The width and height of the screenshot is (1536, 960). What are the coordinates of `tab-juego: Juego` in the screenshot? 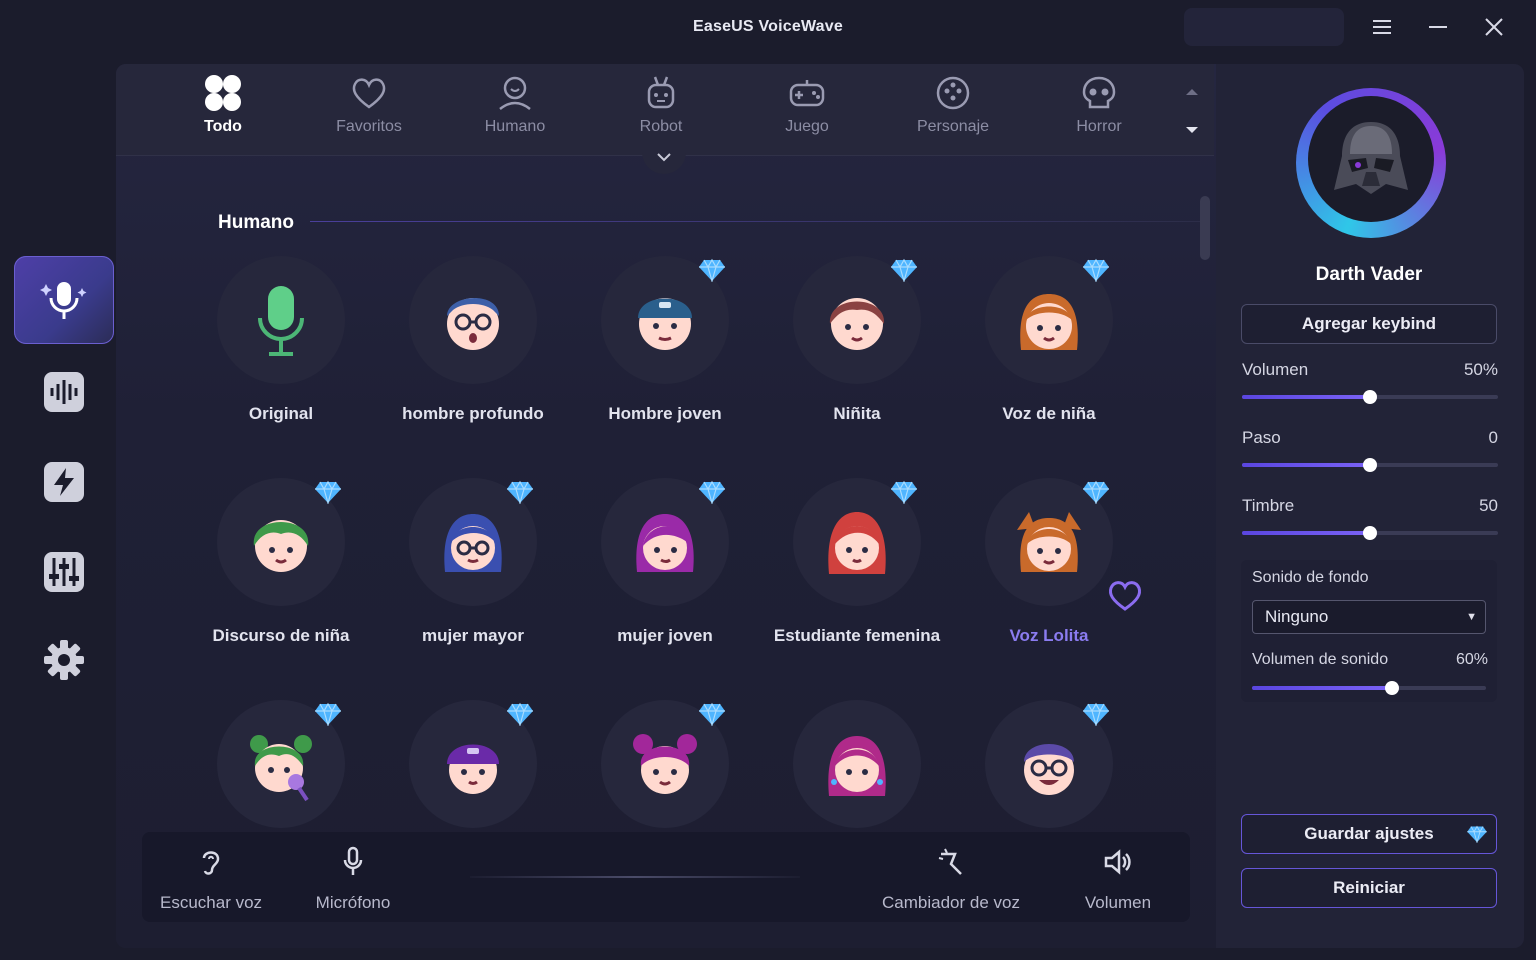 It's located at (807, 112).